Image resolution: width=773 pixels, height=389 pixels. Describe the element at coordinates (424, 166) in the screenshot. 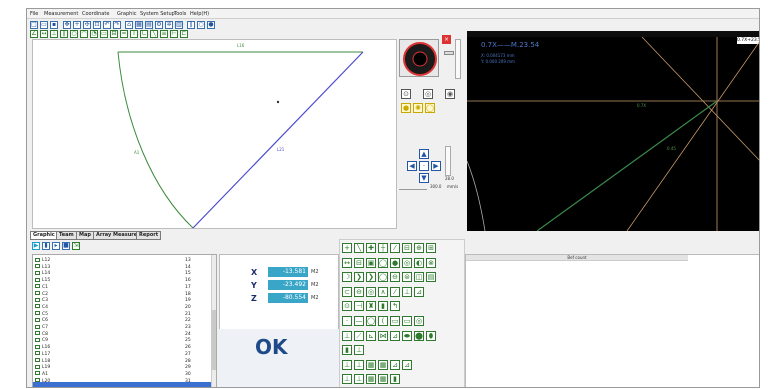

I see `stage-center-icon: ·` at that location.